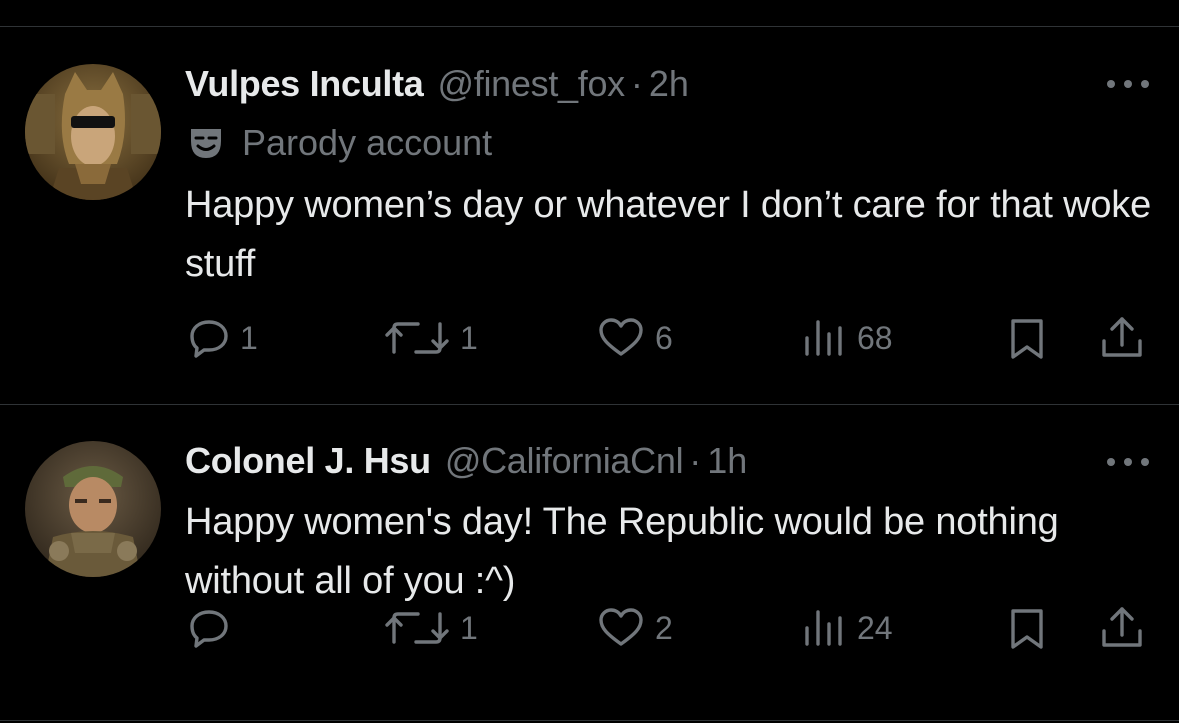 This screenshot has width=1179, height=723. What do you see at coordinates (875, 337) in the screenshot?
I see `views-count: 68` at bounding box center [875, 337].